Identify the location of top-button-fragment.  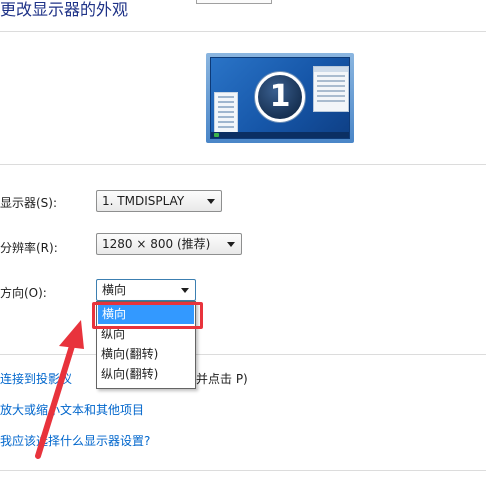
(234, 2).